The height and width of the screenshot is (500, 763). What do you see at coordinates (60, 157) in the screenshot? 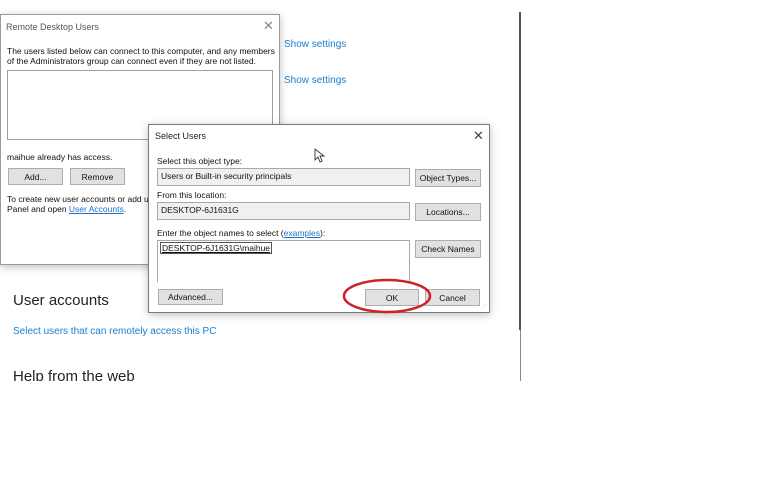
I see `access-text: maihue already has access.` at bounding box center [60, 157].